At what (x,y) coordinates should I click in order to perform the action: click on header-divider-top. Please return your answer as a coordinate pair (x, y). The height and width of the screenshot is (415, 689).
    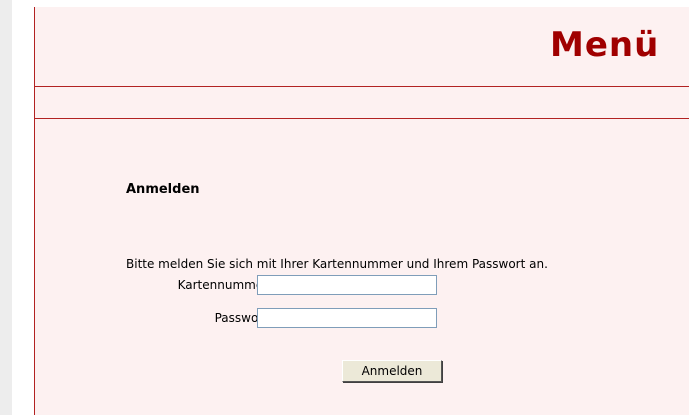
    Looking at the image, I should click on (361, 86).